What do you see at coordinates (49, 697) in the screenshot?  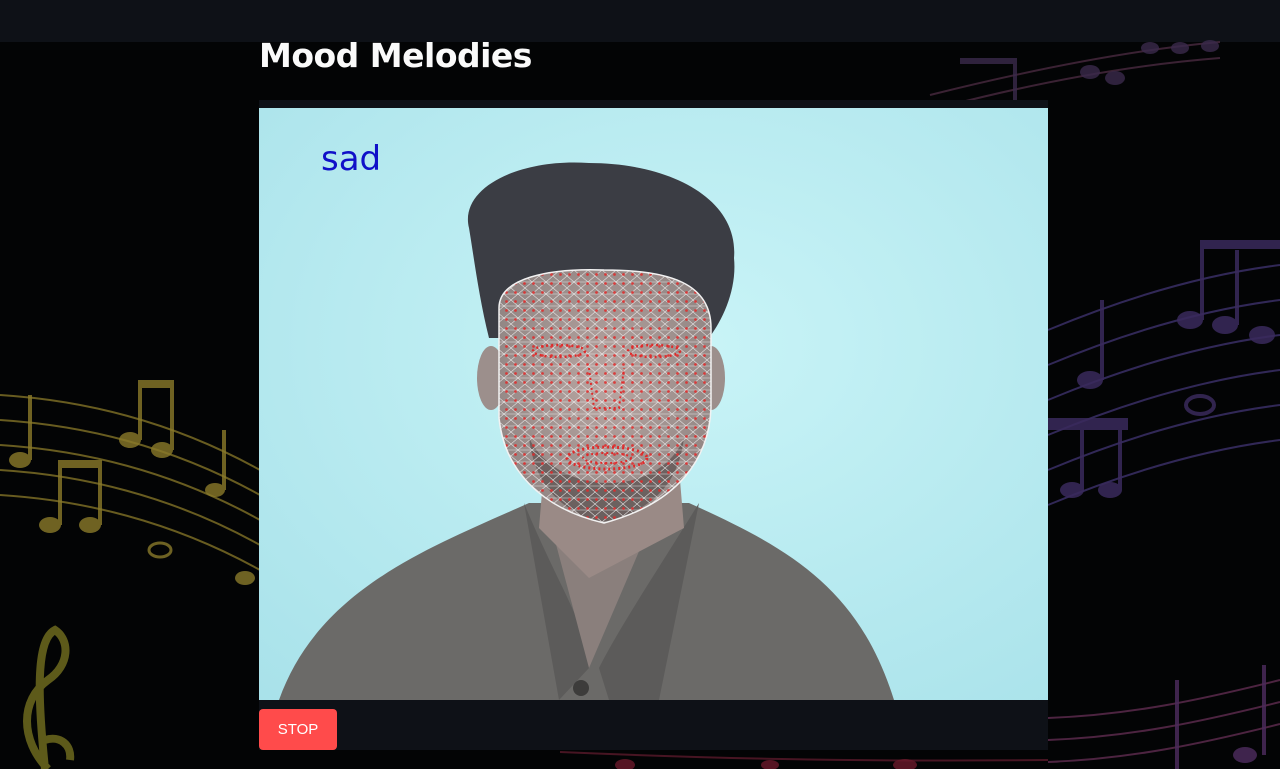 I see `treble-clef-icon` at bounding box center [49, 697].